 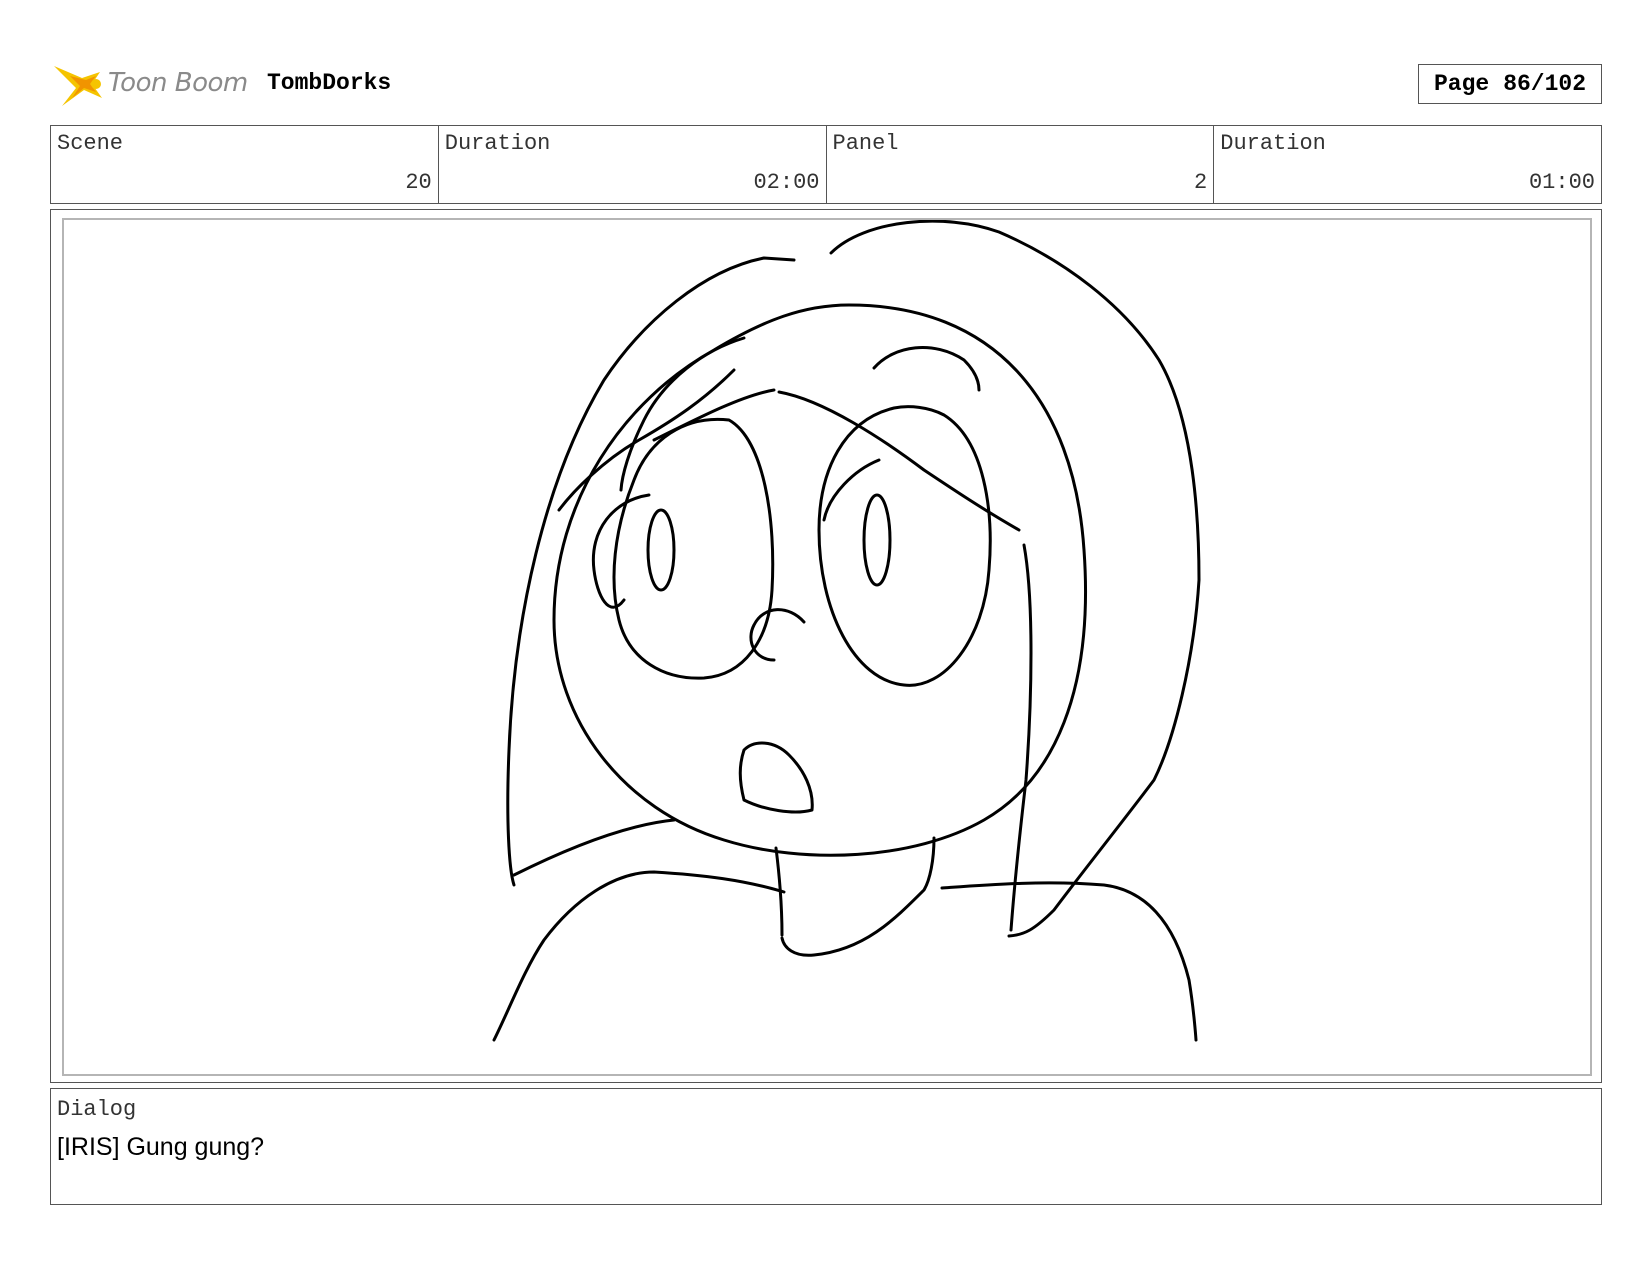 I want to click on page-number: 86/102, so click(x=1545, y=84).